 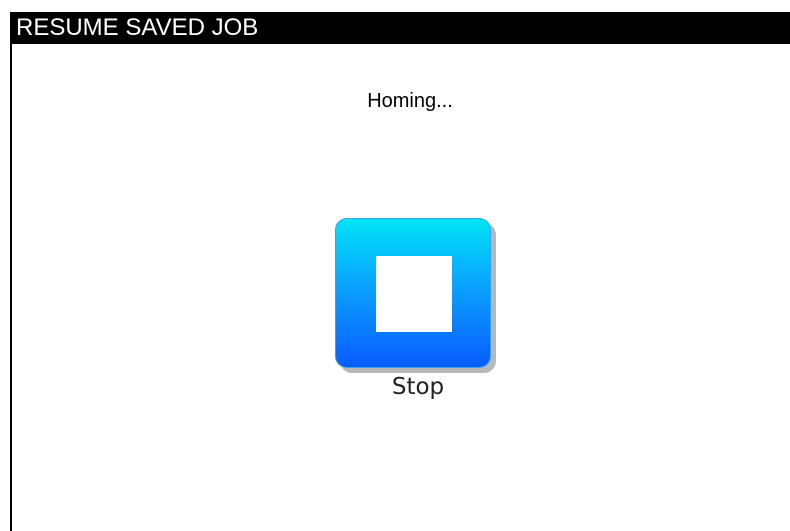 I want to click on stop-symbol, so click(x=414, y=294).